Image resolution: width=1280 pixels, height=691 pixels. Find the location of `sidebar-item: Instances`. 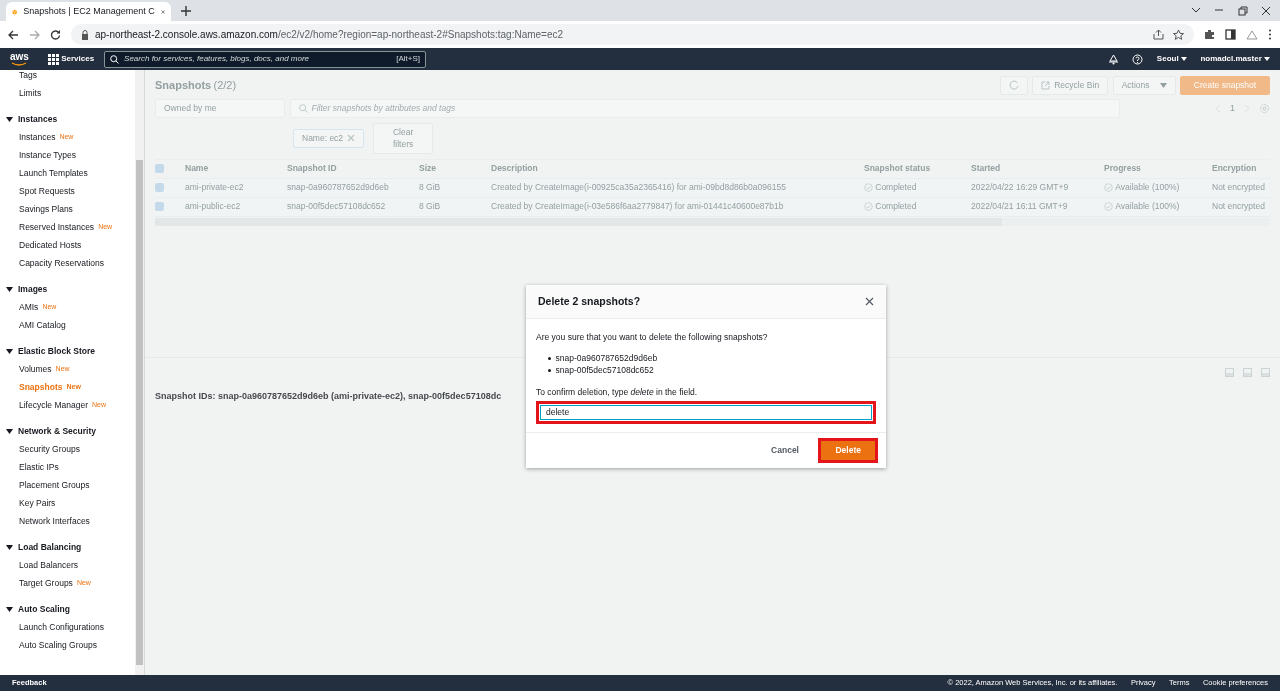

sidebar-item: Instances is located at coordinates (37, 137).